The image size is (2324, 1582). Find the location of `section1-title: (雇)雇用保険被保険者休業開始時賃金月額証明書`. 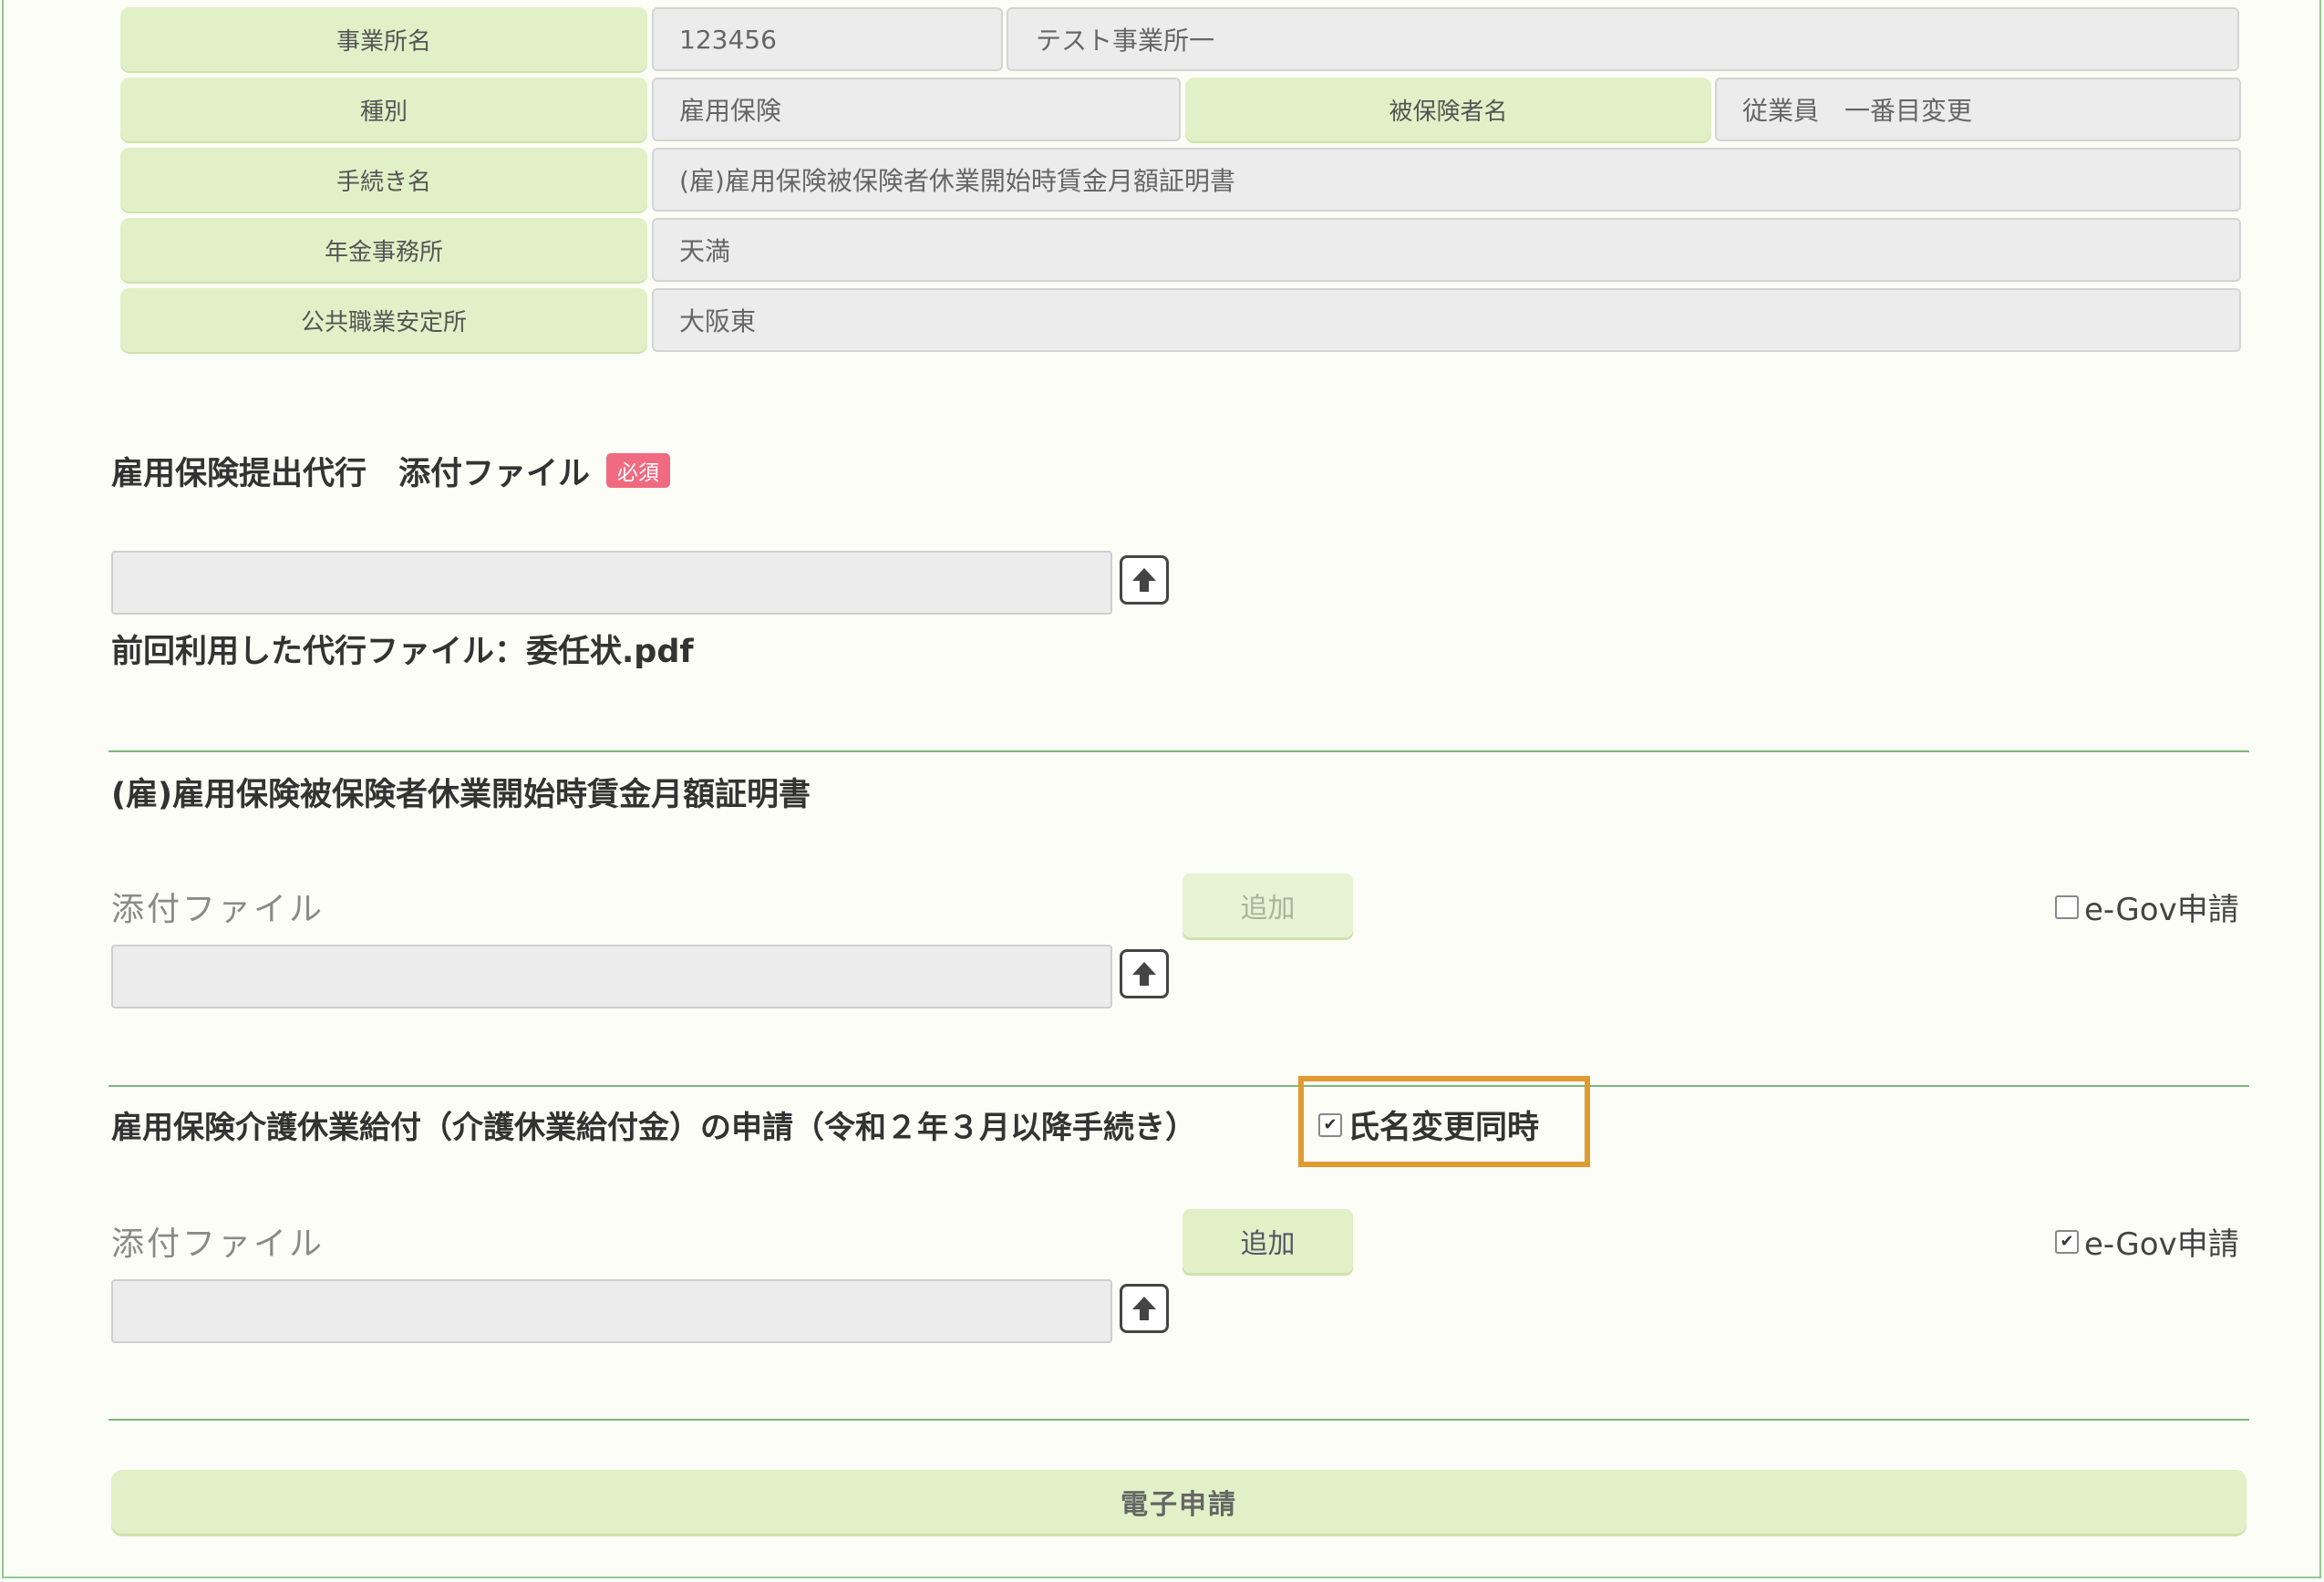

section1-title: (雇)雇用保険被保険者休業開始時賃金月額証明書 is located at coordinates (461, 794).